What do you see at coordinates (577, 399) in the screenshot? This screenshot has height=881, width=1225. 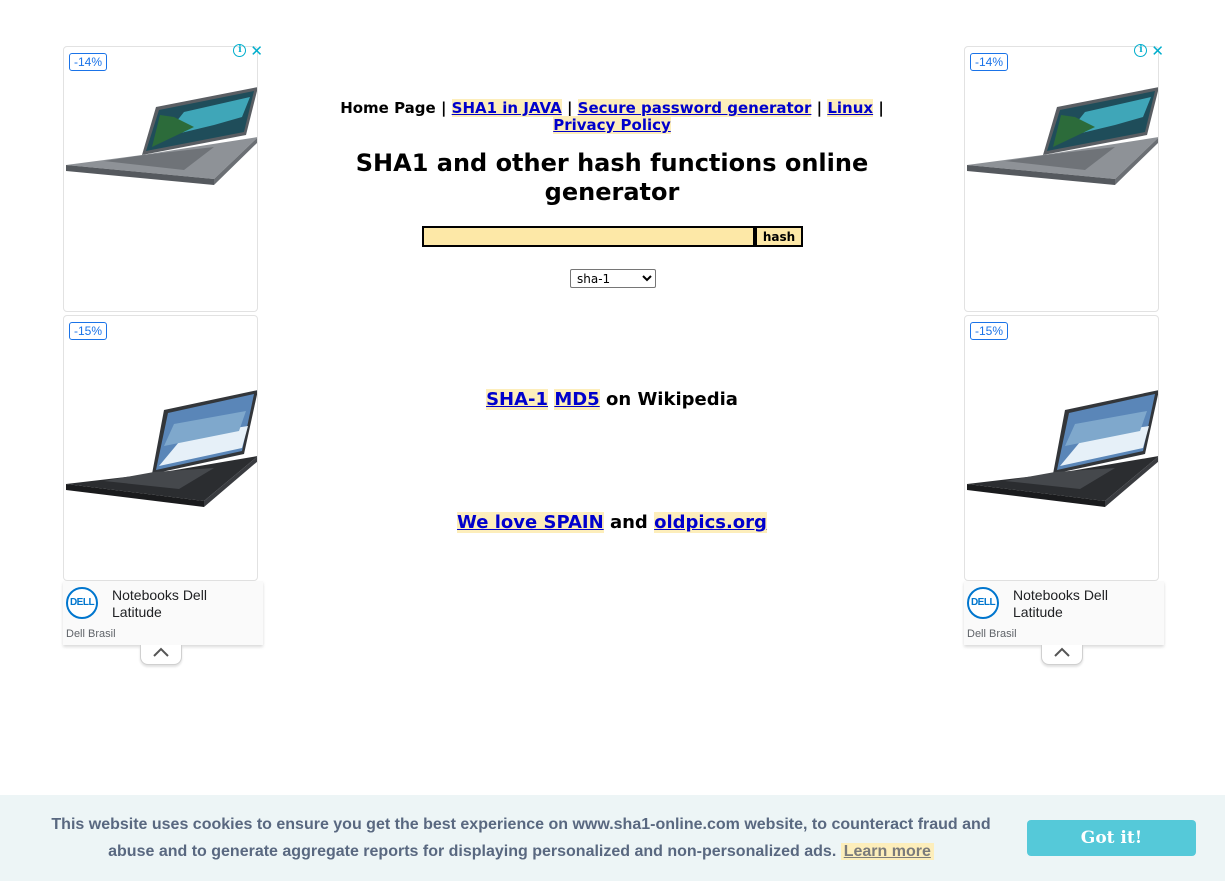 I see `link-md5-wikipedia: MD5` at bounding box center [577, 399].